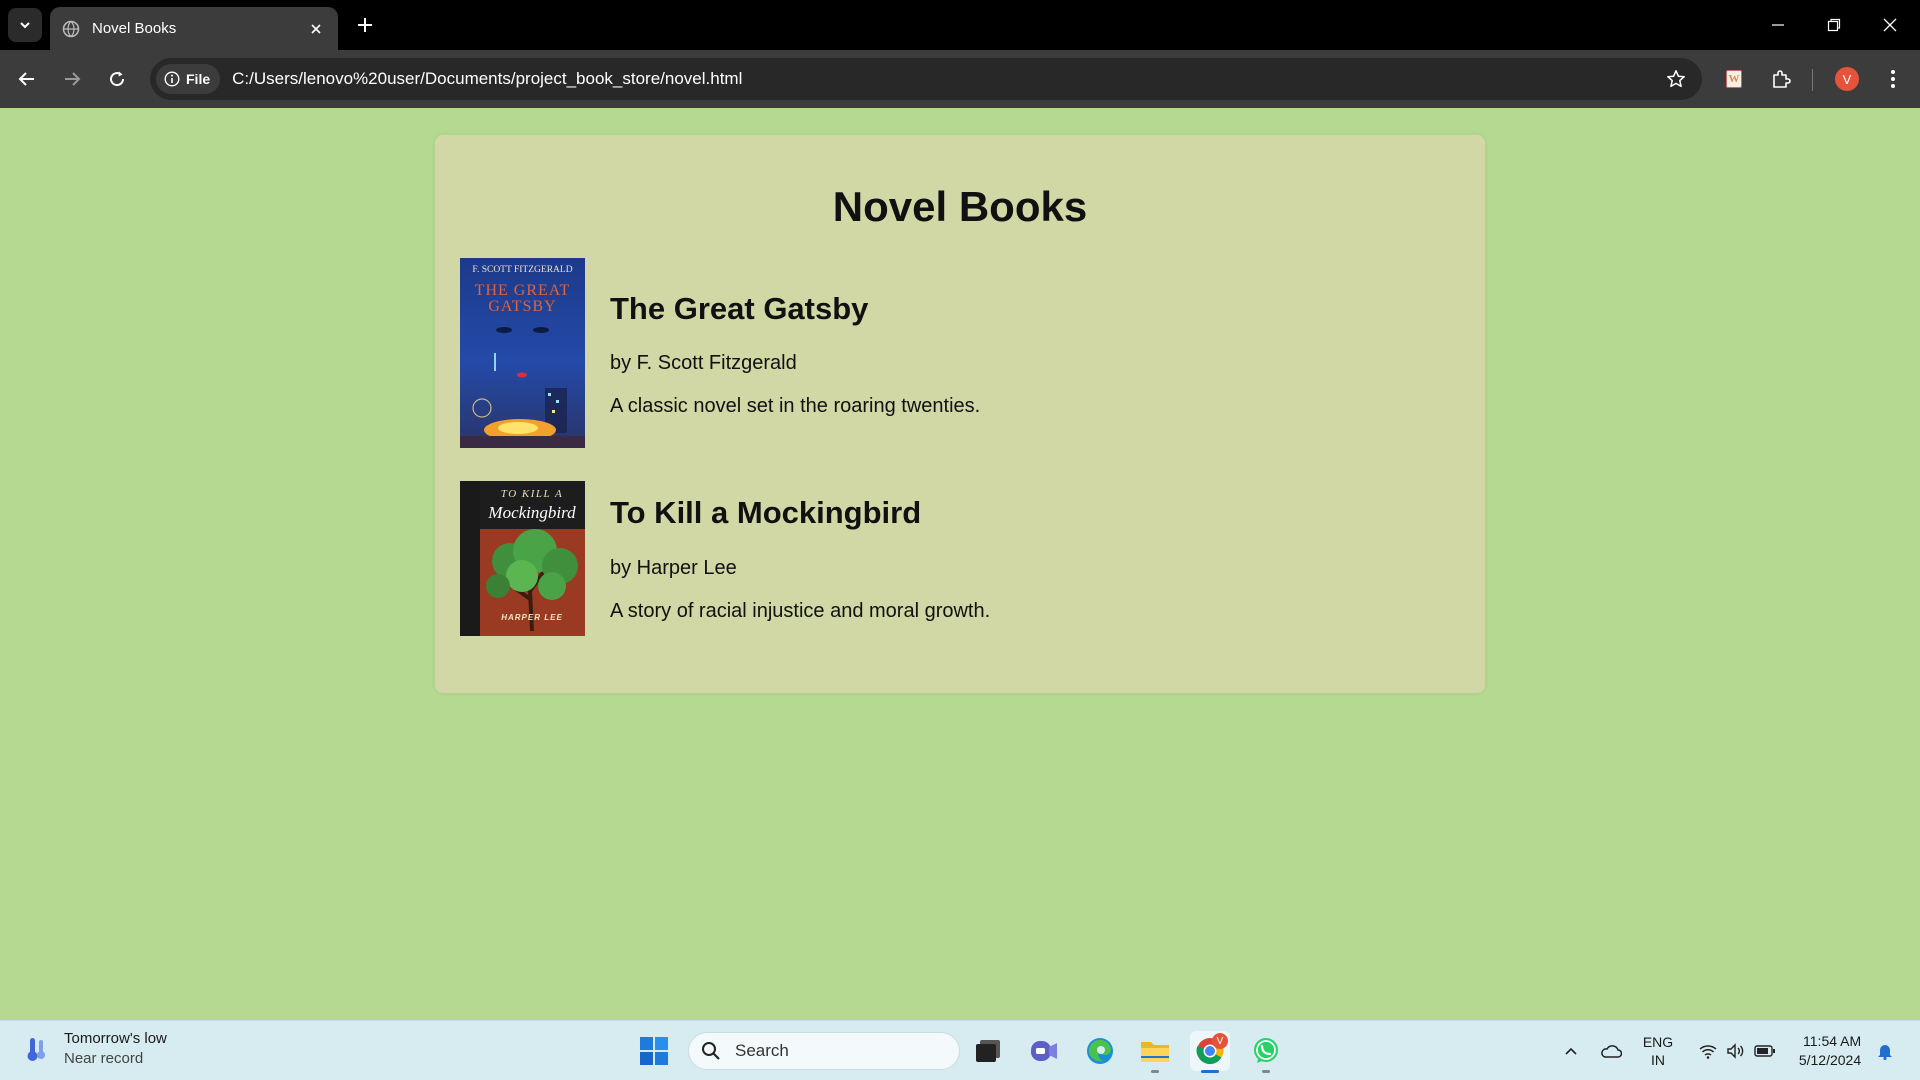 The width and height of the screenshot is (1920, 1080). Describe the element at coordinates (71, 28) in the screenshot. I see `globe-icon` at that location.